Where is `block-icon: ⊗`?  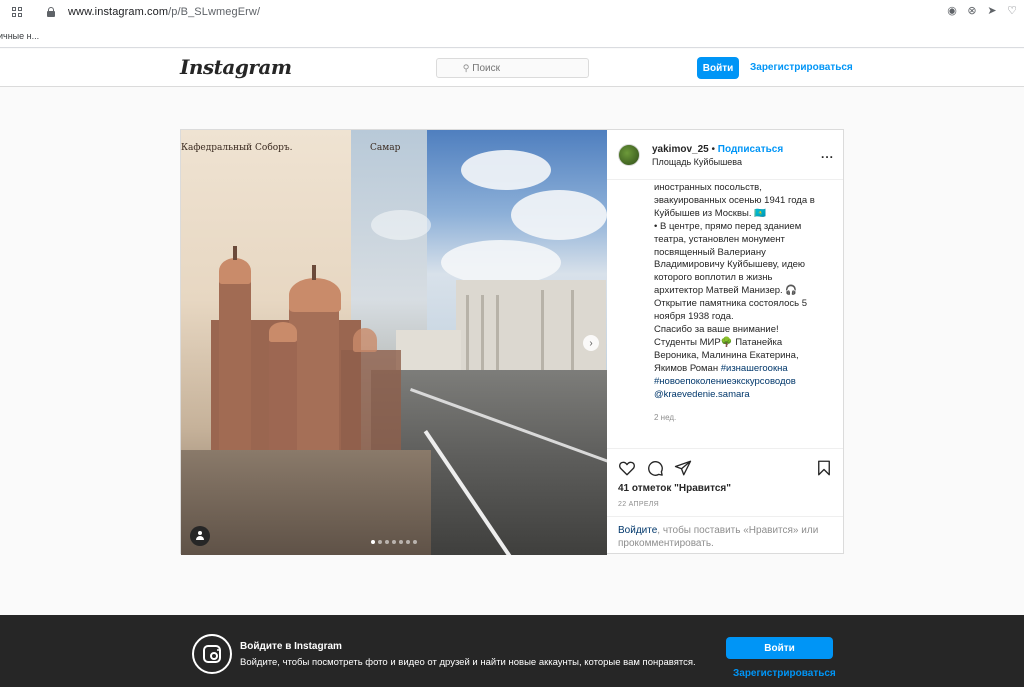
block-icon: ⊗ is located at coordinates (972, 11).